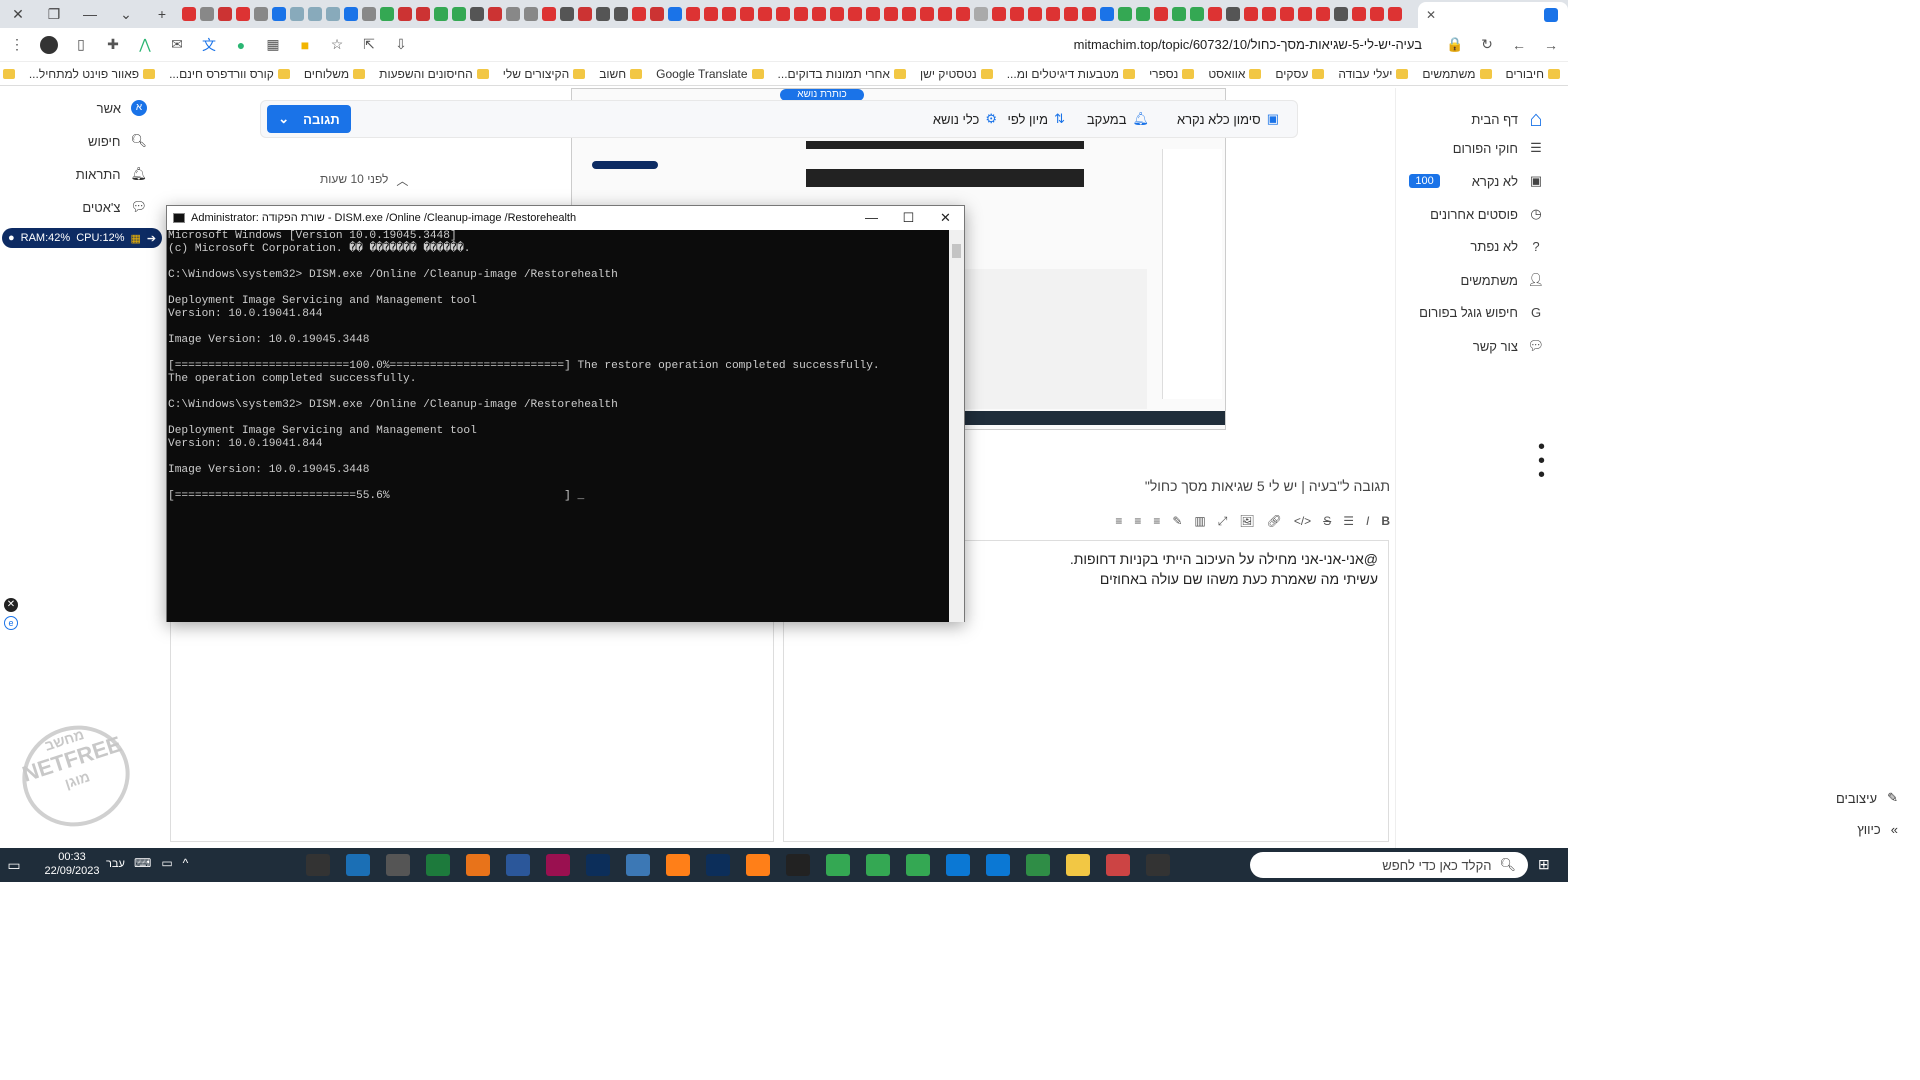 This screenshot has height=1080, width=1920. What do you see at coordinates (177, 44) in the screenshot?
I see `extension-mail-icon: ✉` at bounding box center [177, 44].